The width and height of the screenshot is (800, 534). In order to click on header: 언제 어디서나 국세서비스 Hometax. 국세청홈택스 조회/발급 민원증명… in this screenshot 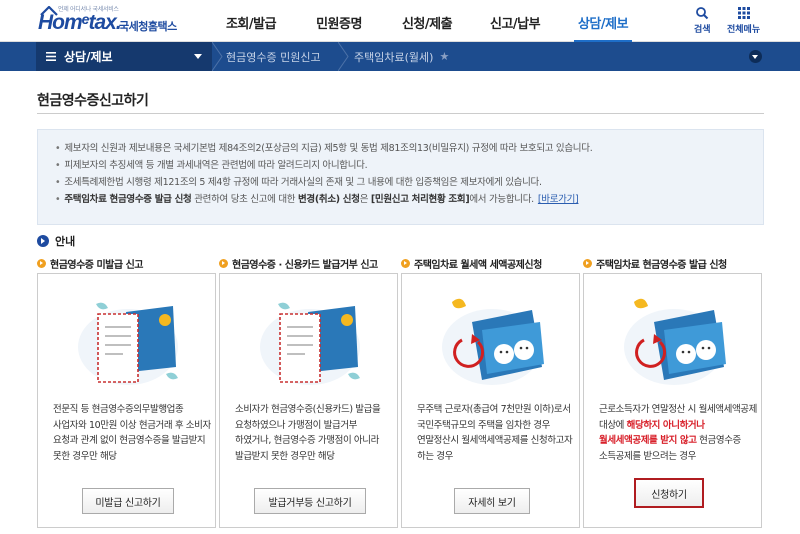, I will do `click(400, 21)`.